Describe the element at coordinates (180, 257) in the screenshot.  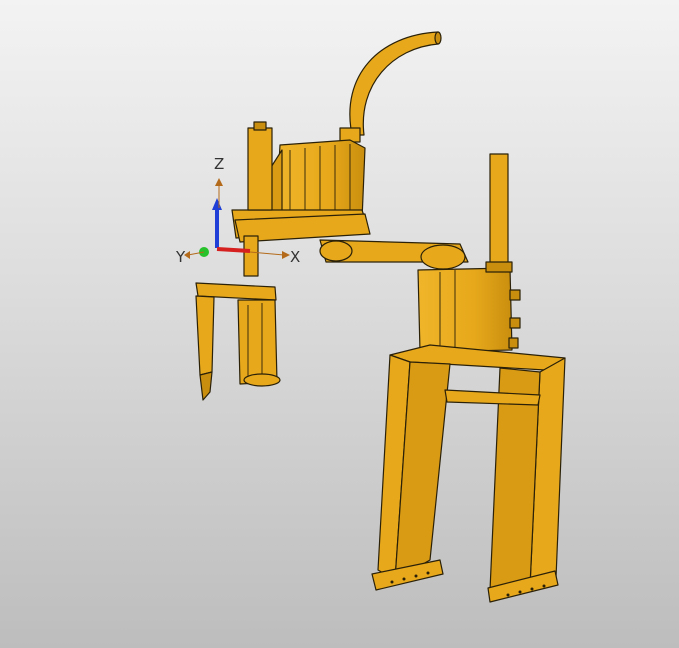
I see `y-axis-label: Y` at that location.